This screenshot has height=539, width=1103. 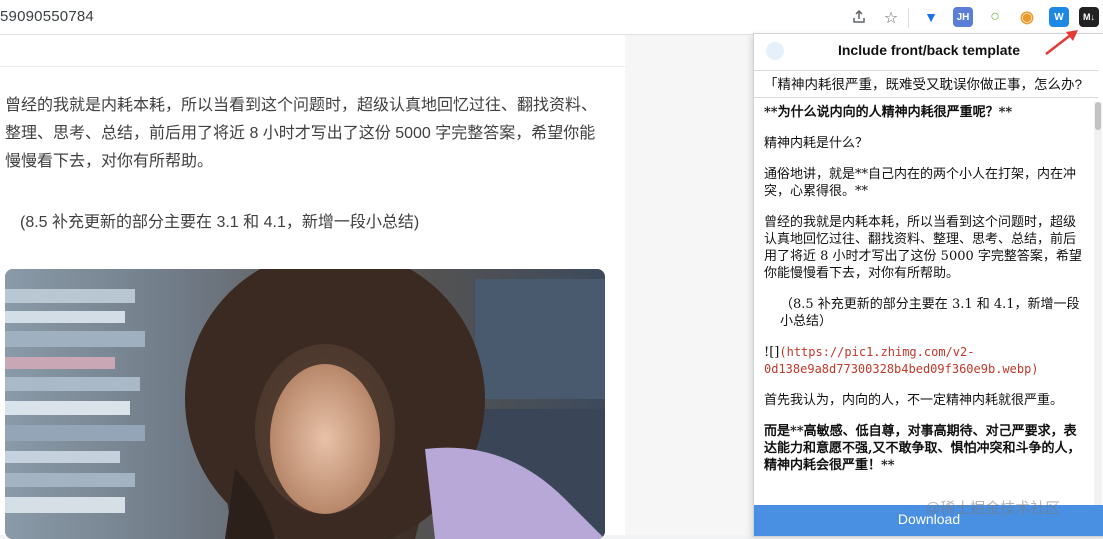 I want to click on markdown-extension-icon: M↓, so click(x=1089, y=17).